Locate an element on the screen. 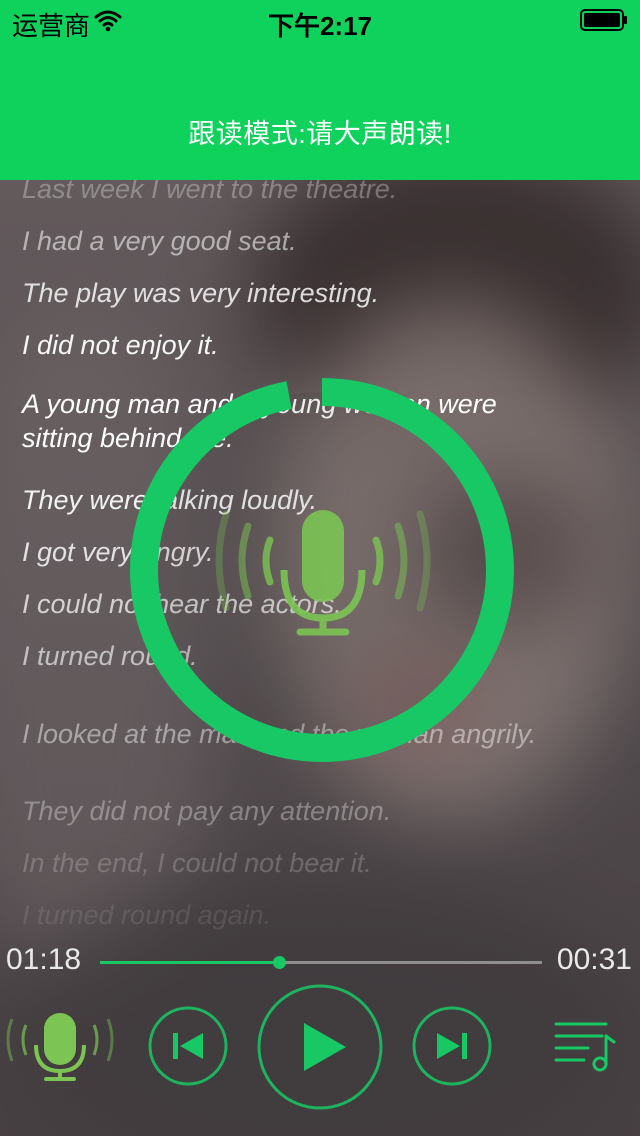 The image size is (640, 1136). total-time: 00:31 is located at coordinates (594, 959).